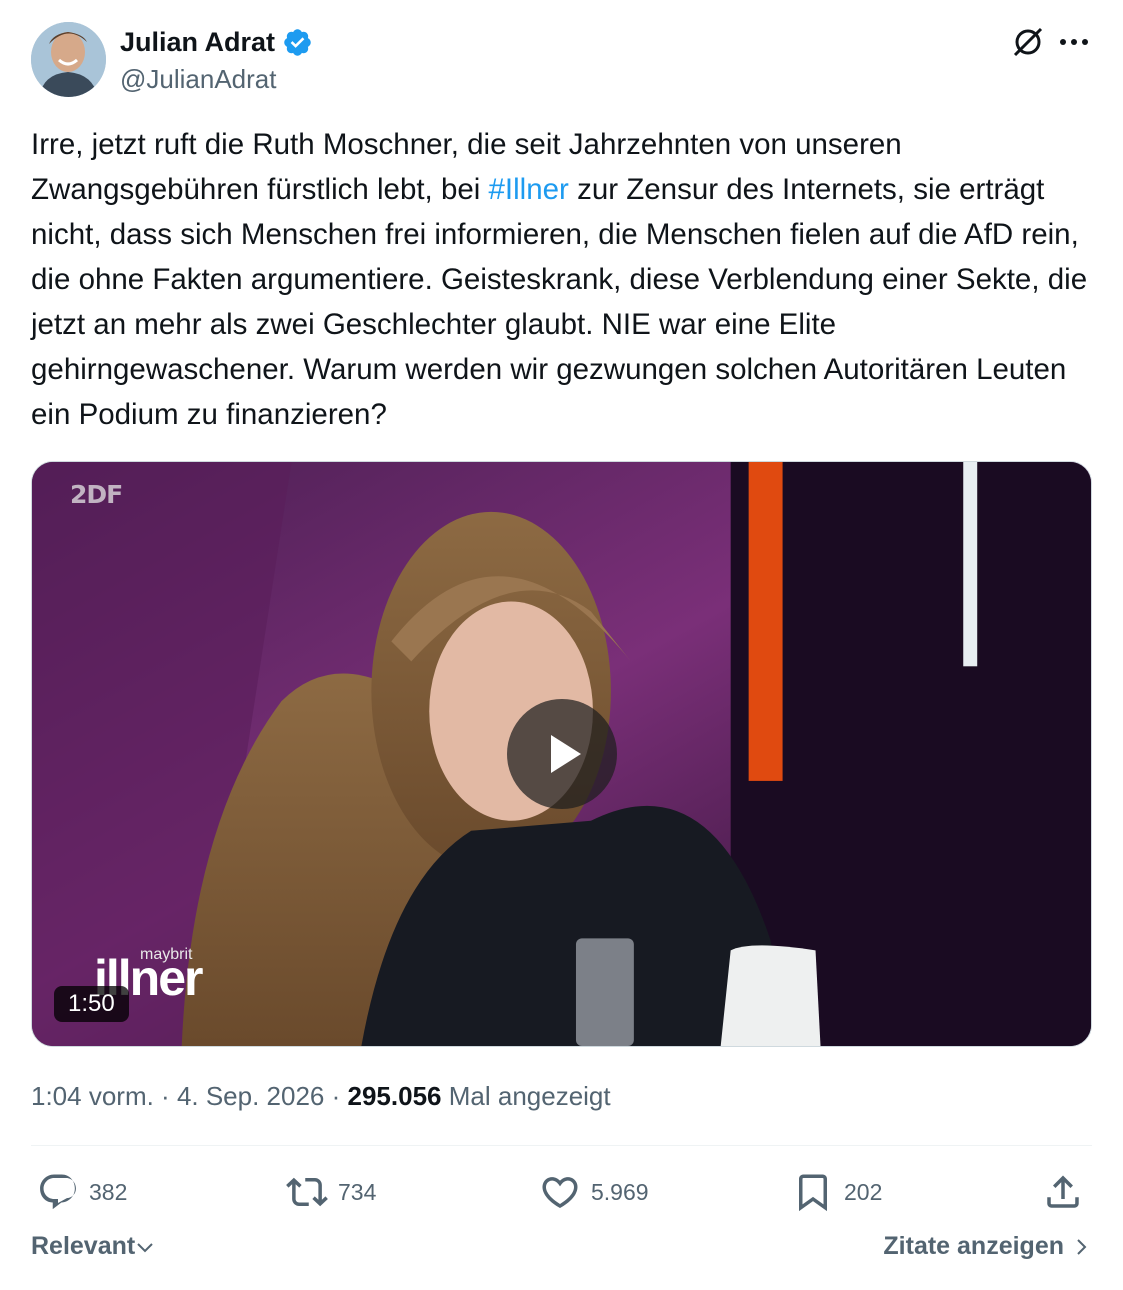 This screenshot has height=1290, width=1123. I want to click on reply-button: 382, so click(82, 1192).